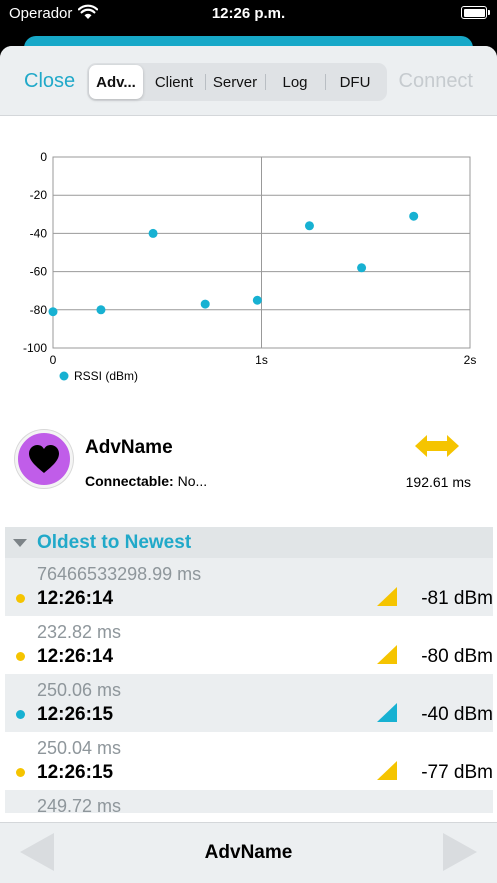  Describe the element at coordinates (437, 446) in the screenshot. I see `interval-arrows-icon` at that location.